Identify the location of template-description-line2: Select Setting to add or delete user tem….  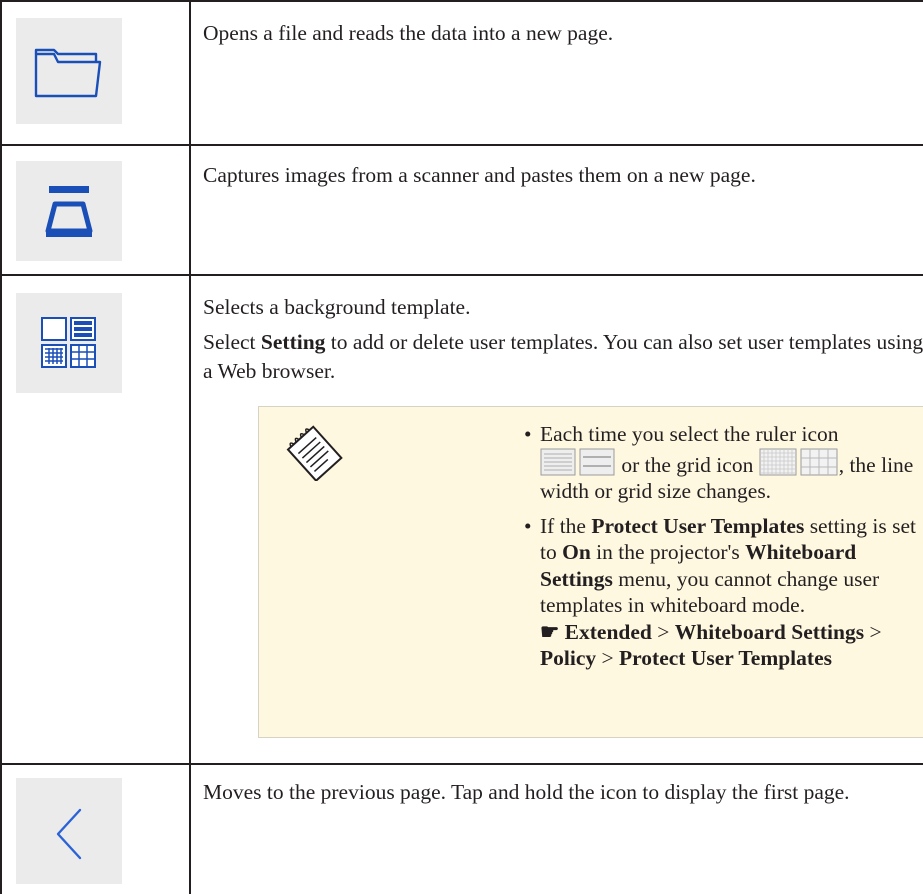
(563, 357).